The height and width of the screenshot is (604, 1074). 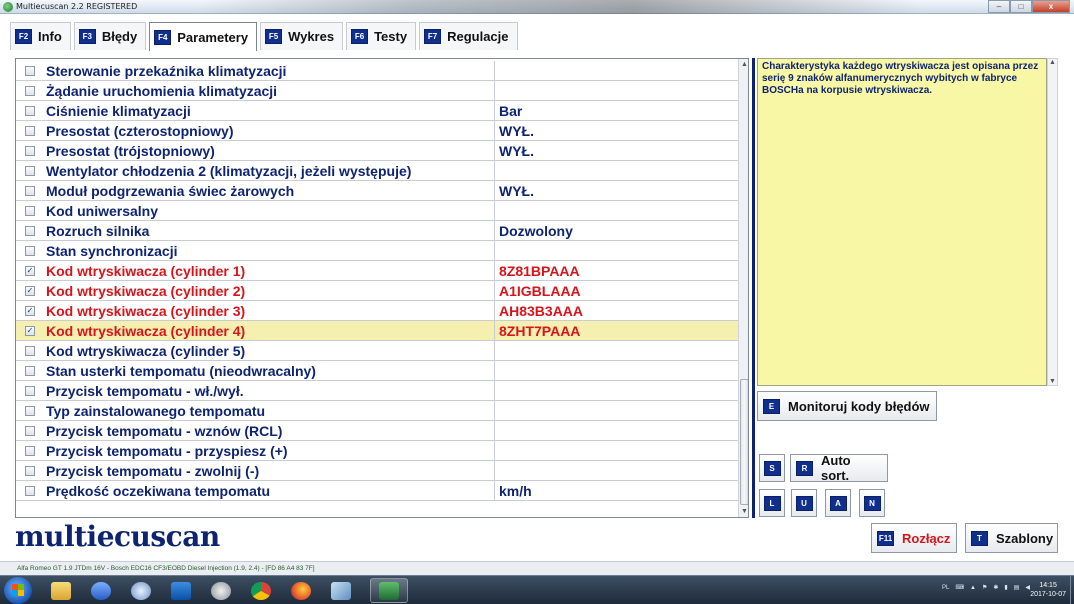 I want to click on monitor-error-codes-button: E Monitoruj kody błędów, so click(x=847, y=406).